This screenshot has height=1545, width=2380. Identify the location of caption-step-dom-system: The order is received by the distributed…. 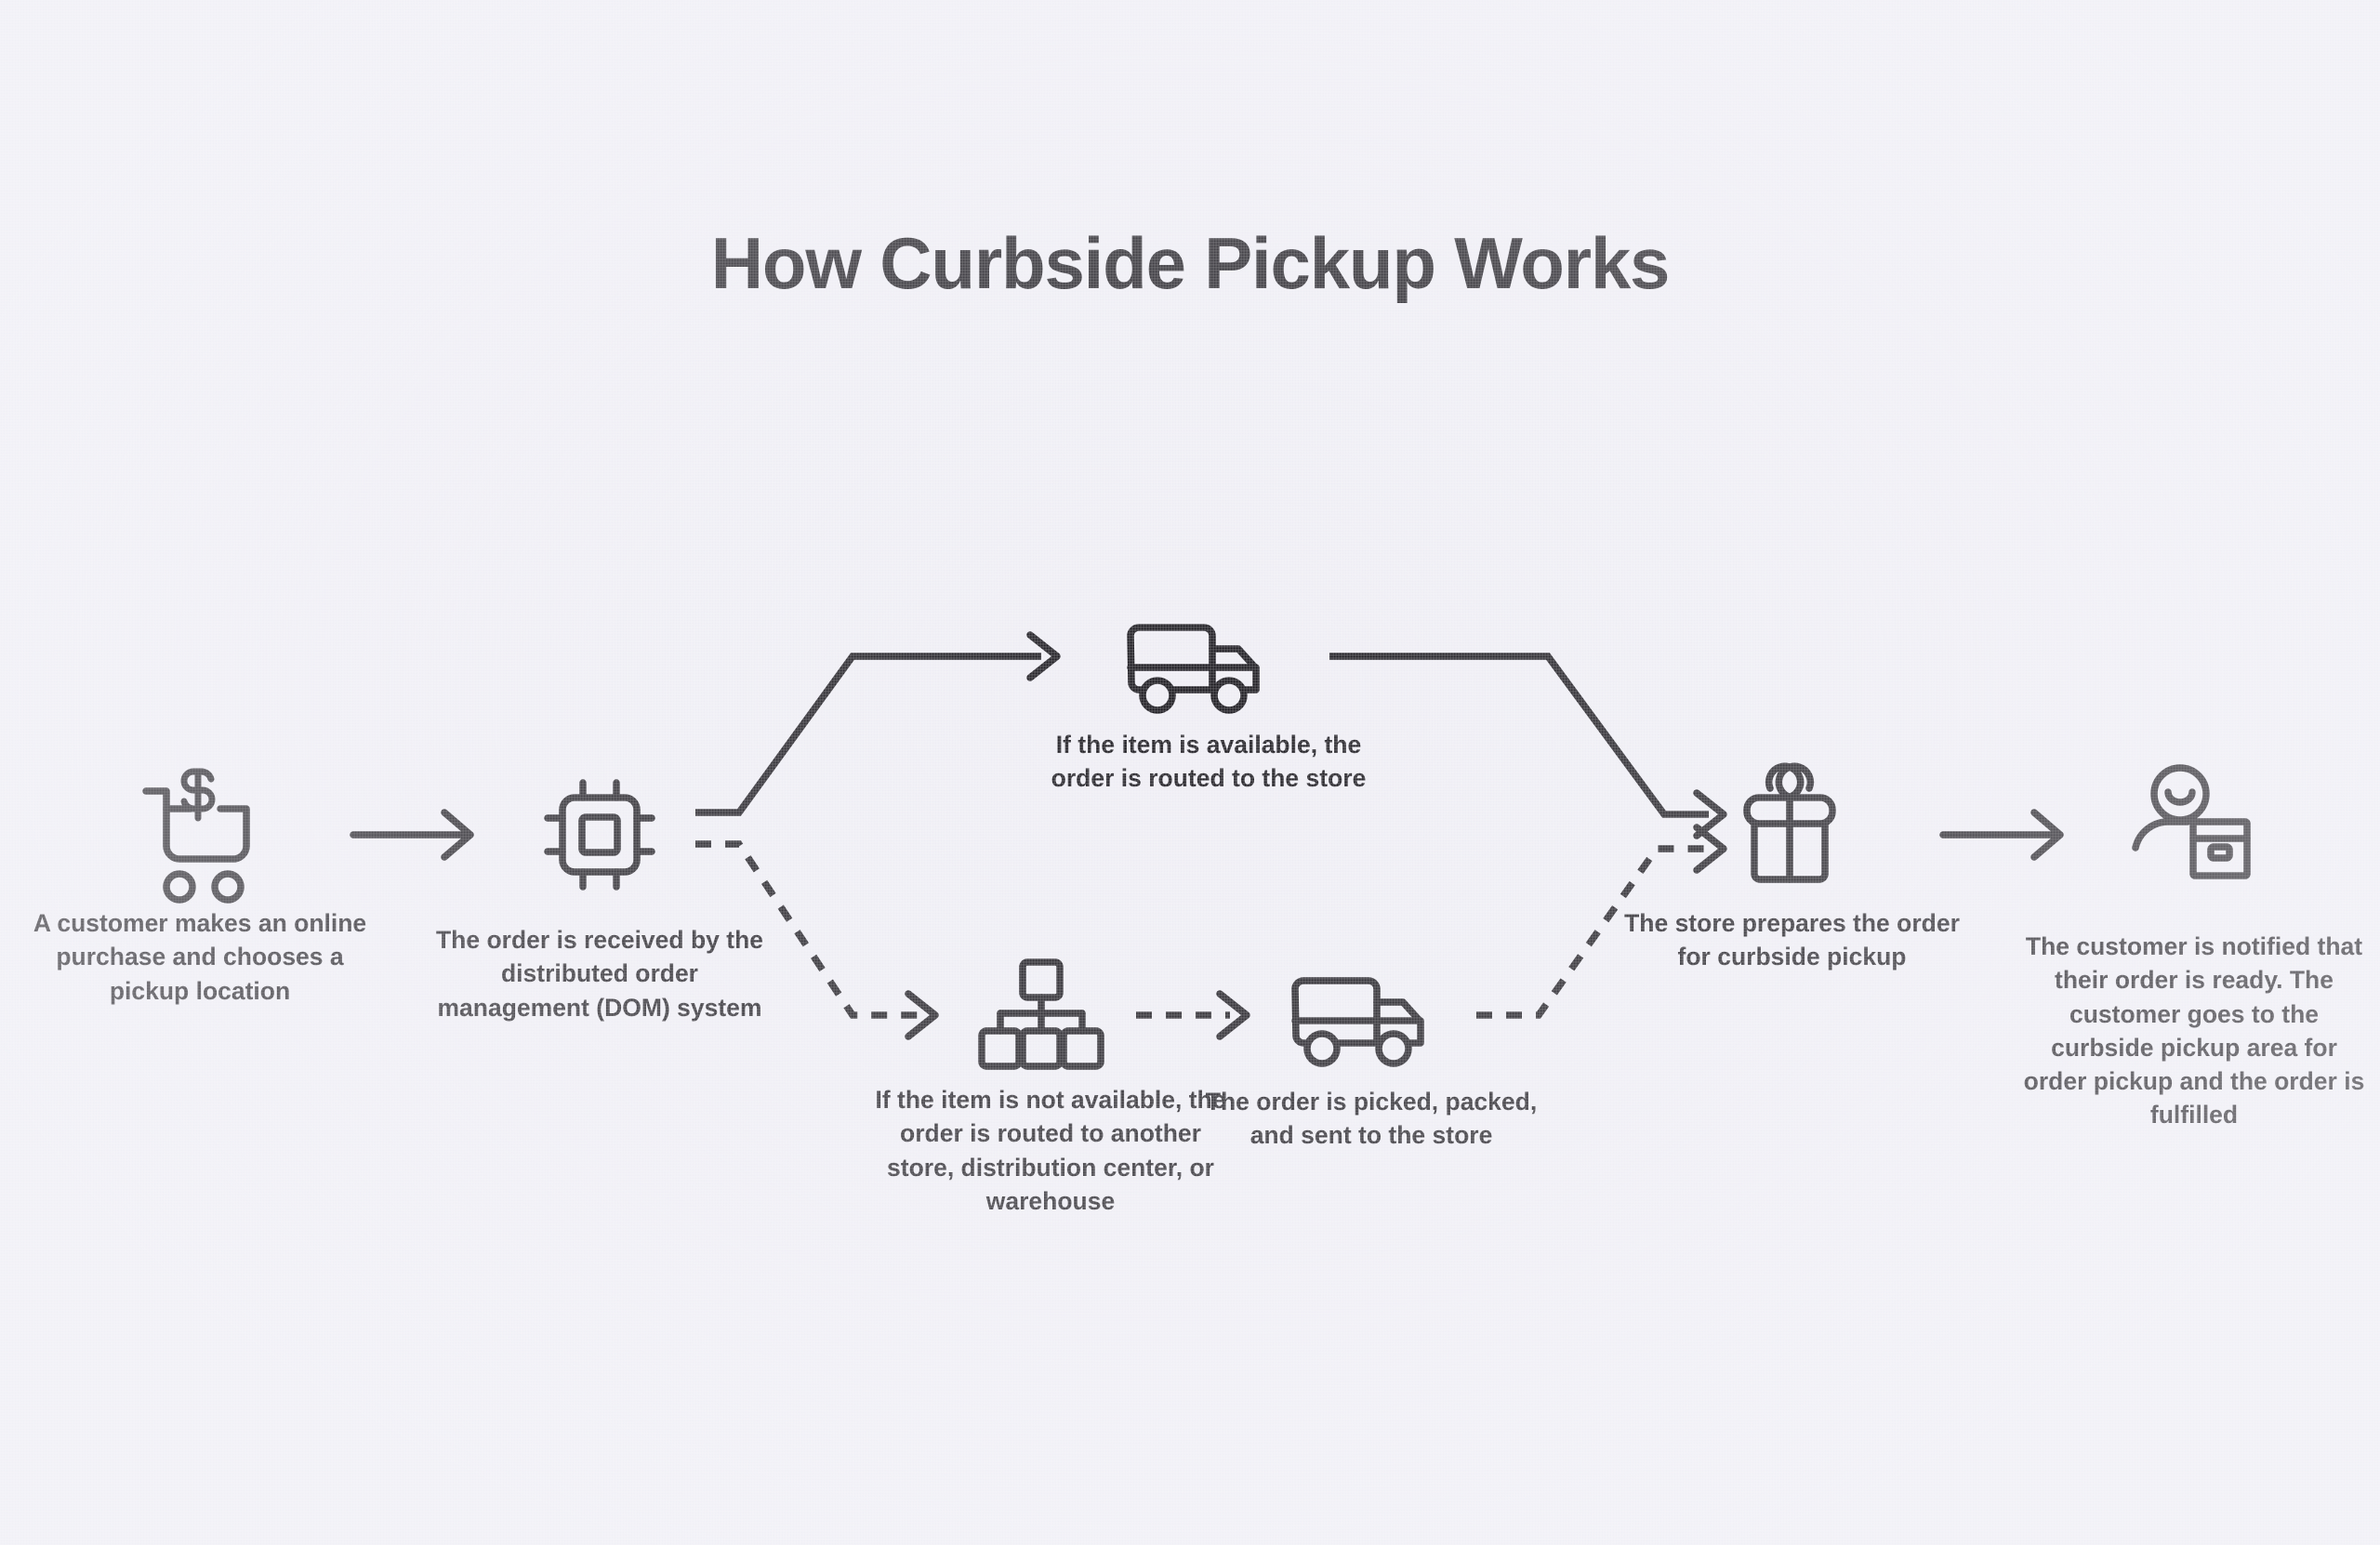
(599, 974).